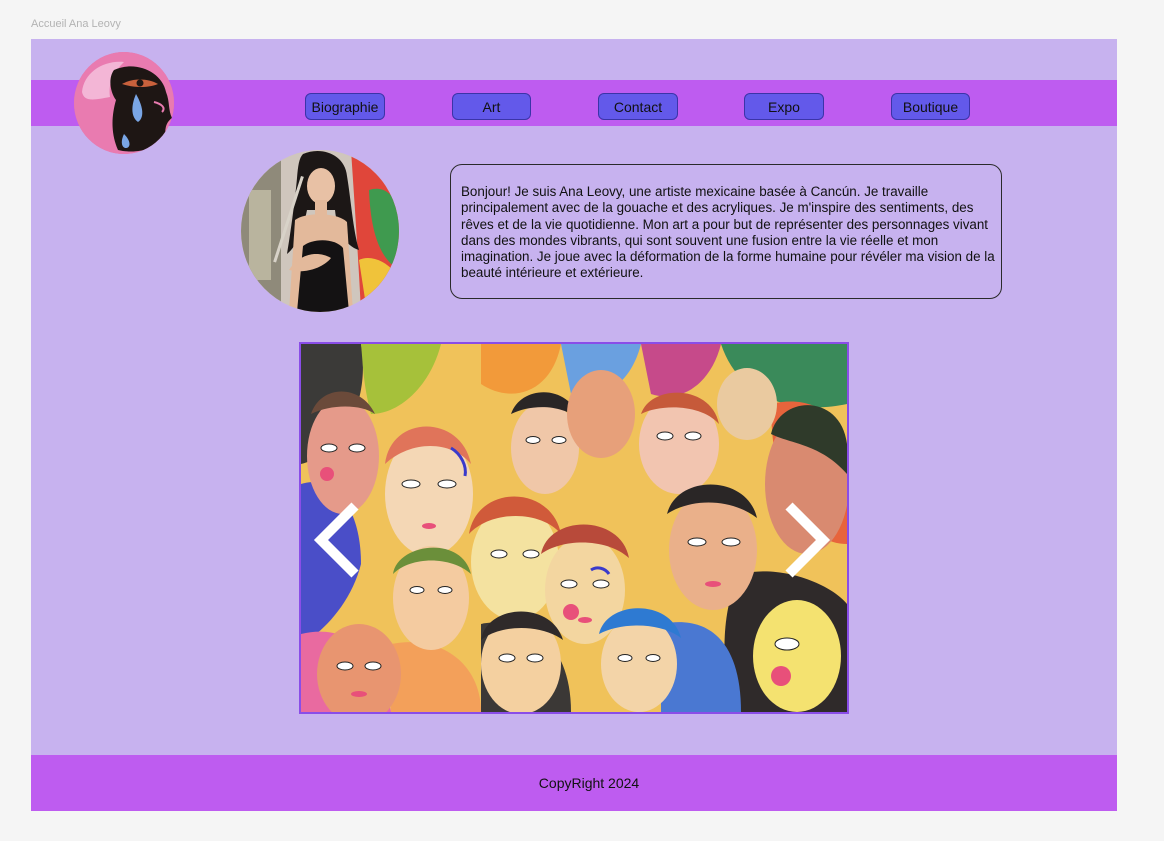 The height and width of the screenshot is (841, 1164). I want to click on chevron-right-icon, so click(808, 540).